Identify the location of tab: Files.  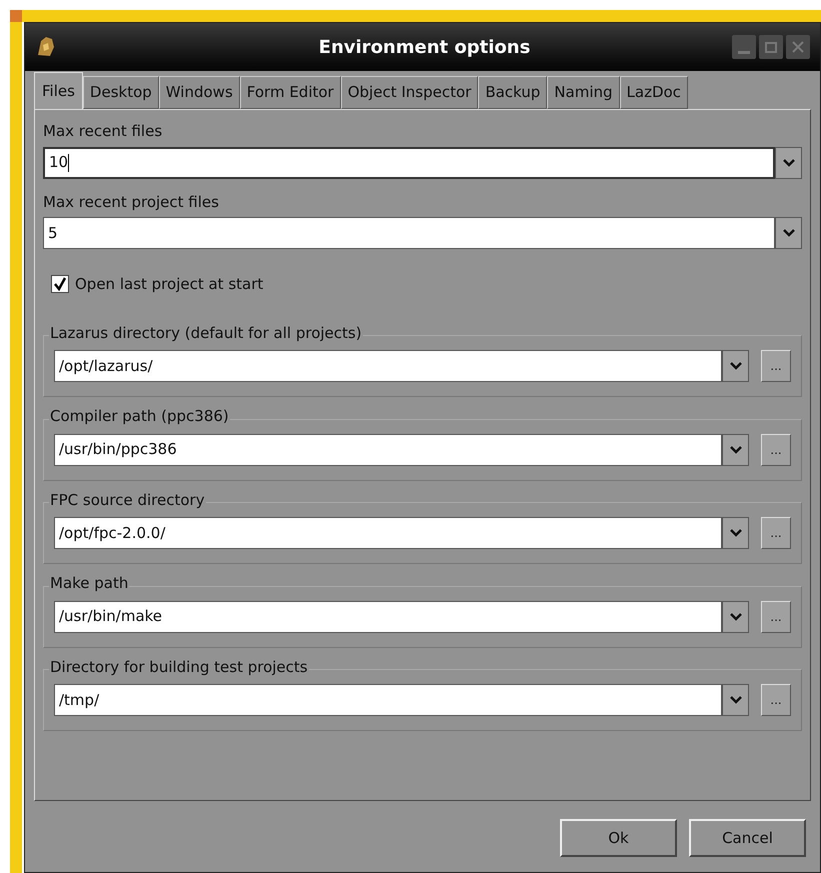
(58, 90).